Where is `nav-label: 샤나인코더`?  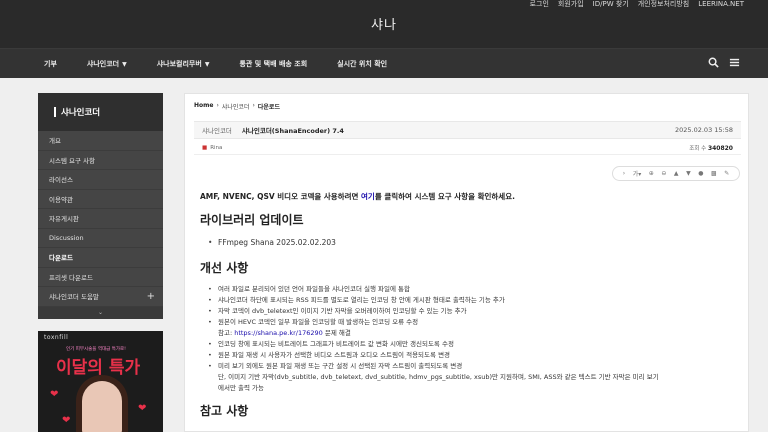 nav-label: 샤나인코더 is located at coordinates (103, 64).